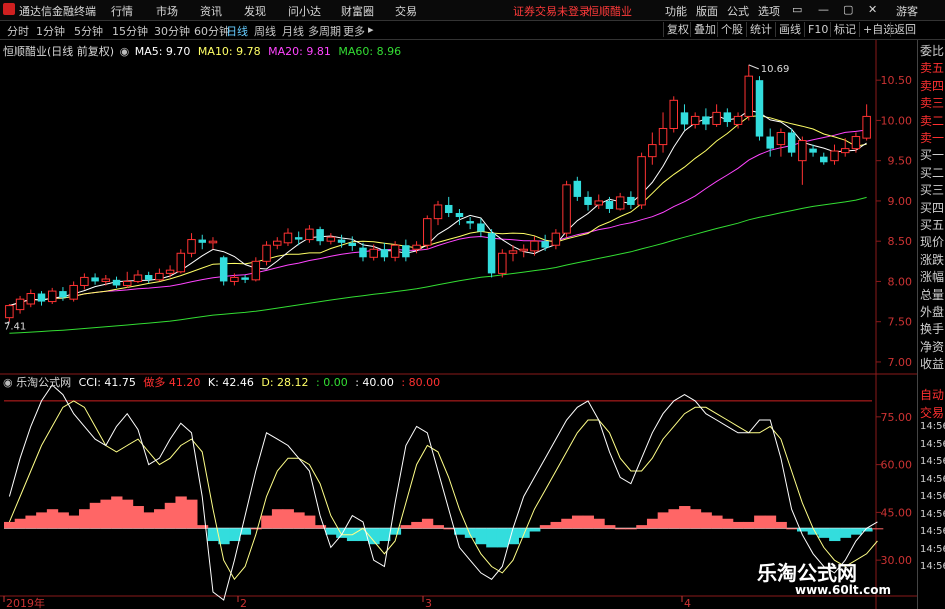 The height and width of the screenshot is (609, 945). I want to click on maximize-icon: ▢, so click(848, 9).